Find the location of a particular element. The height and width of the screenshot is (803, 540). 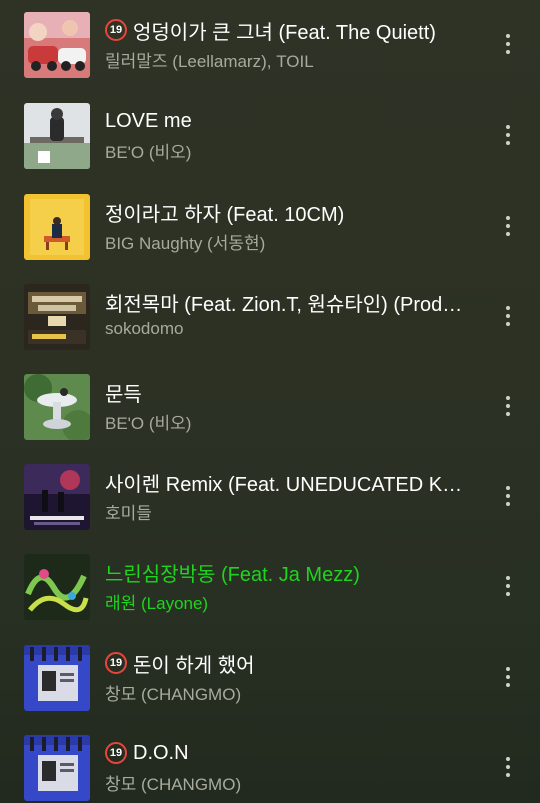

track-title: 문득 is located at coordinates (123, 394).